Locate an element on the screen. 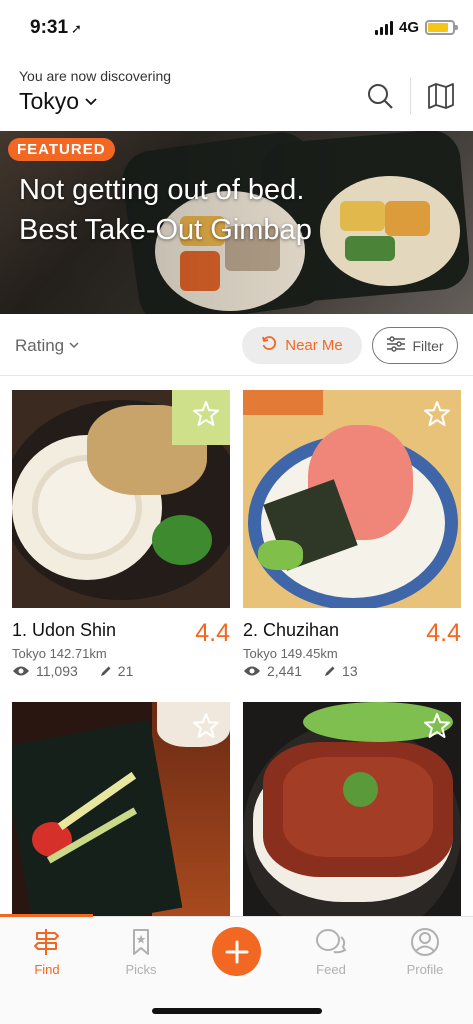  tab-picks-label: Picks is located at coordinates (141, 969).